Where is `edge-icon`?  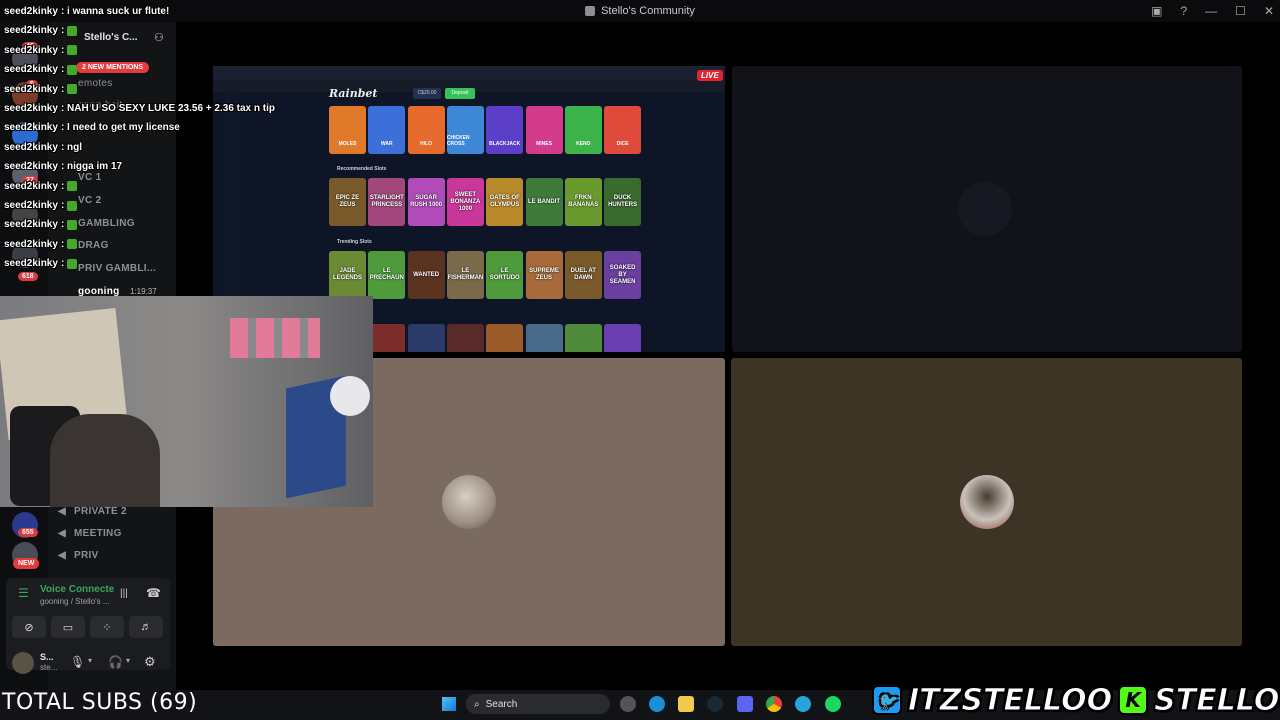 edge-icon is located at coordinates (657, 704).